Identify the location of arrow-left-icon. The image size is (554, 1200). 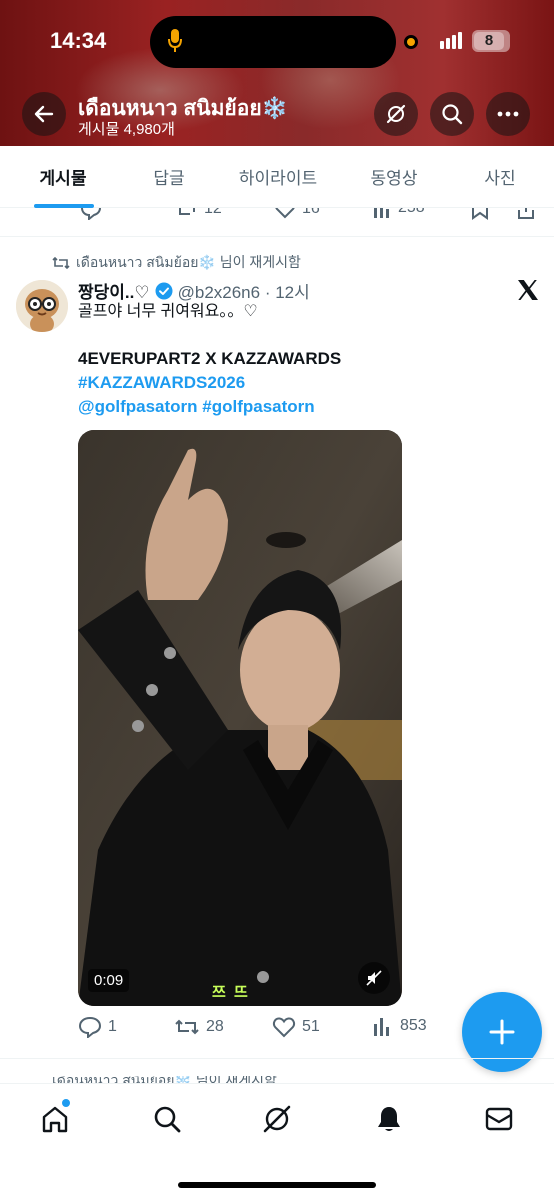
(44, 114).